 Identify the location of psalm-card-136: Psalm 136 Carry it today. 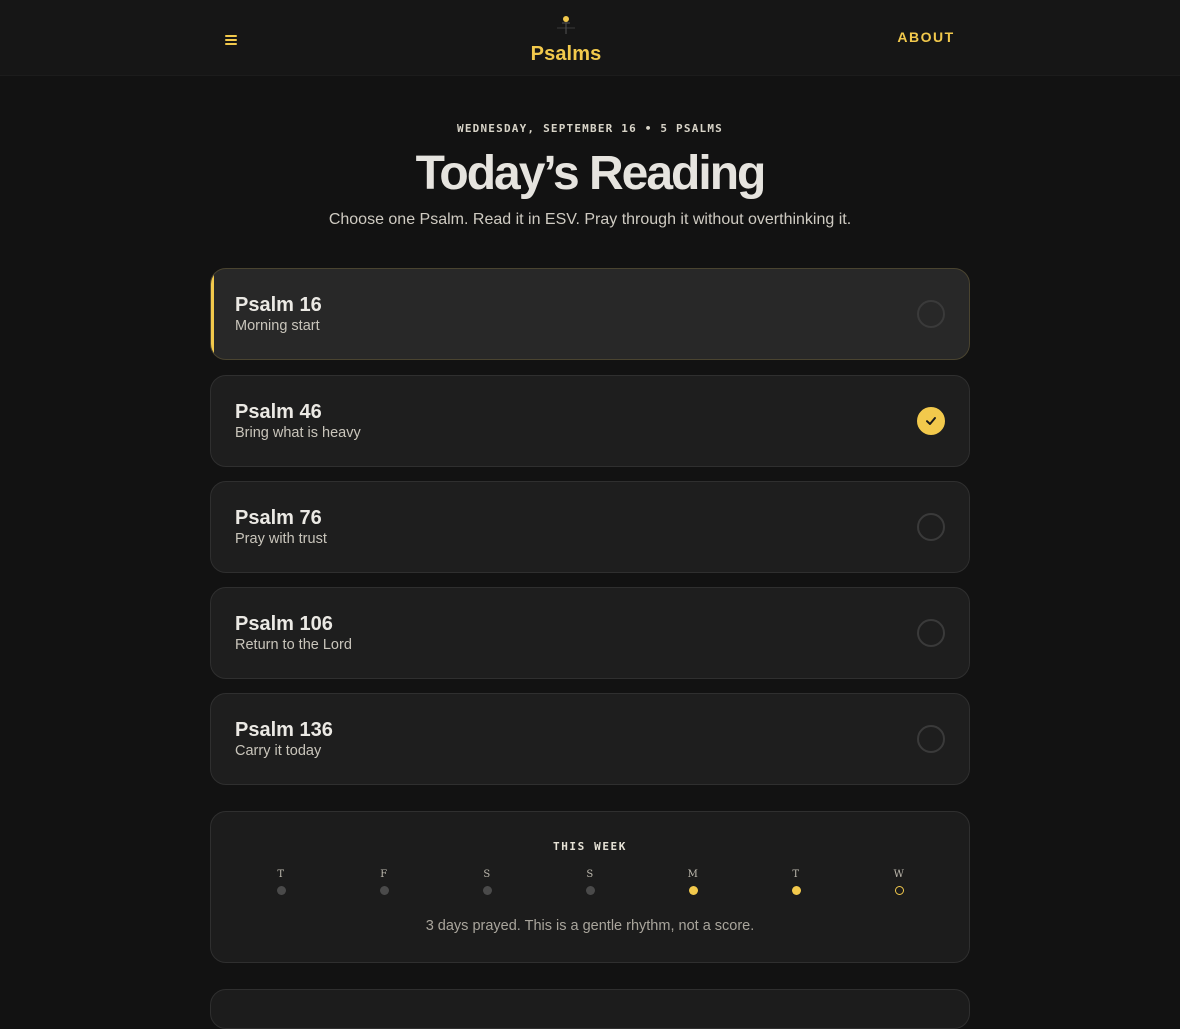
(590, 739).